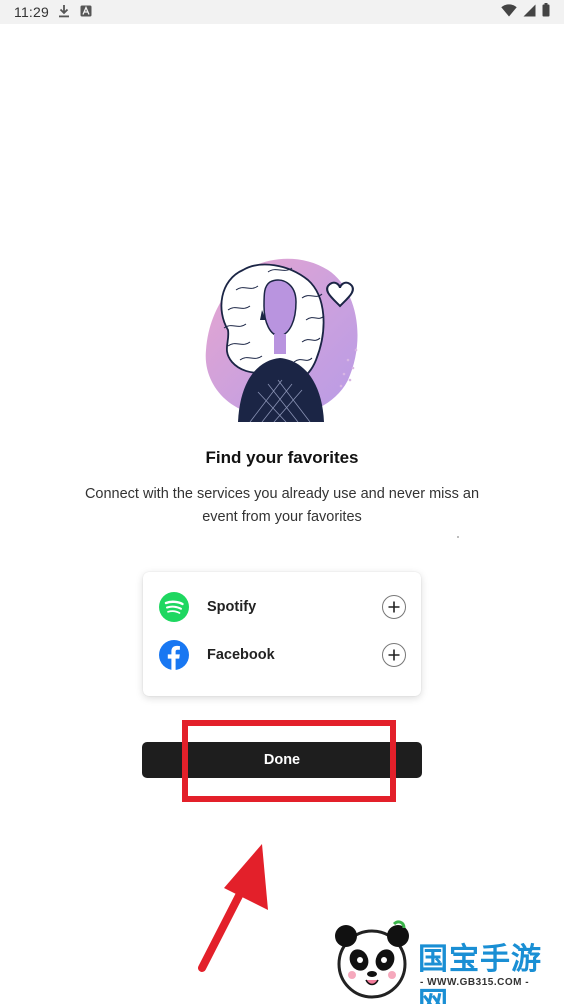 This screenshot has height=1004, width=564. What do you see at coordinates (233, 908) in the screenshot?
I see `red-arrow-icon` at bounding box center [233, 908].